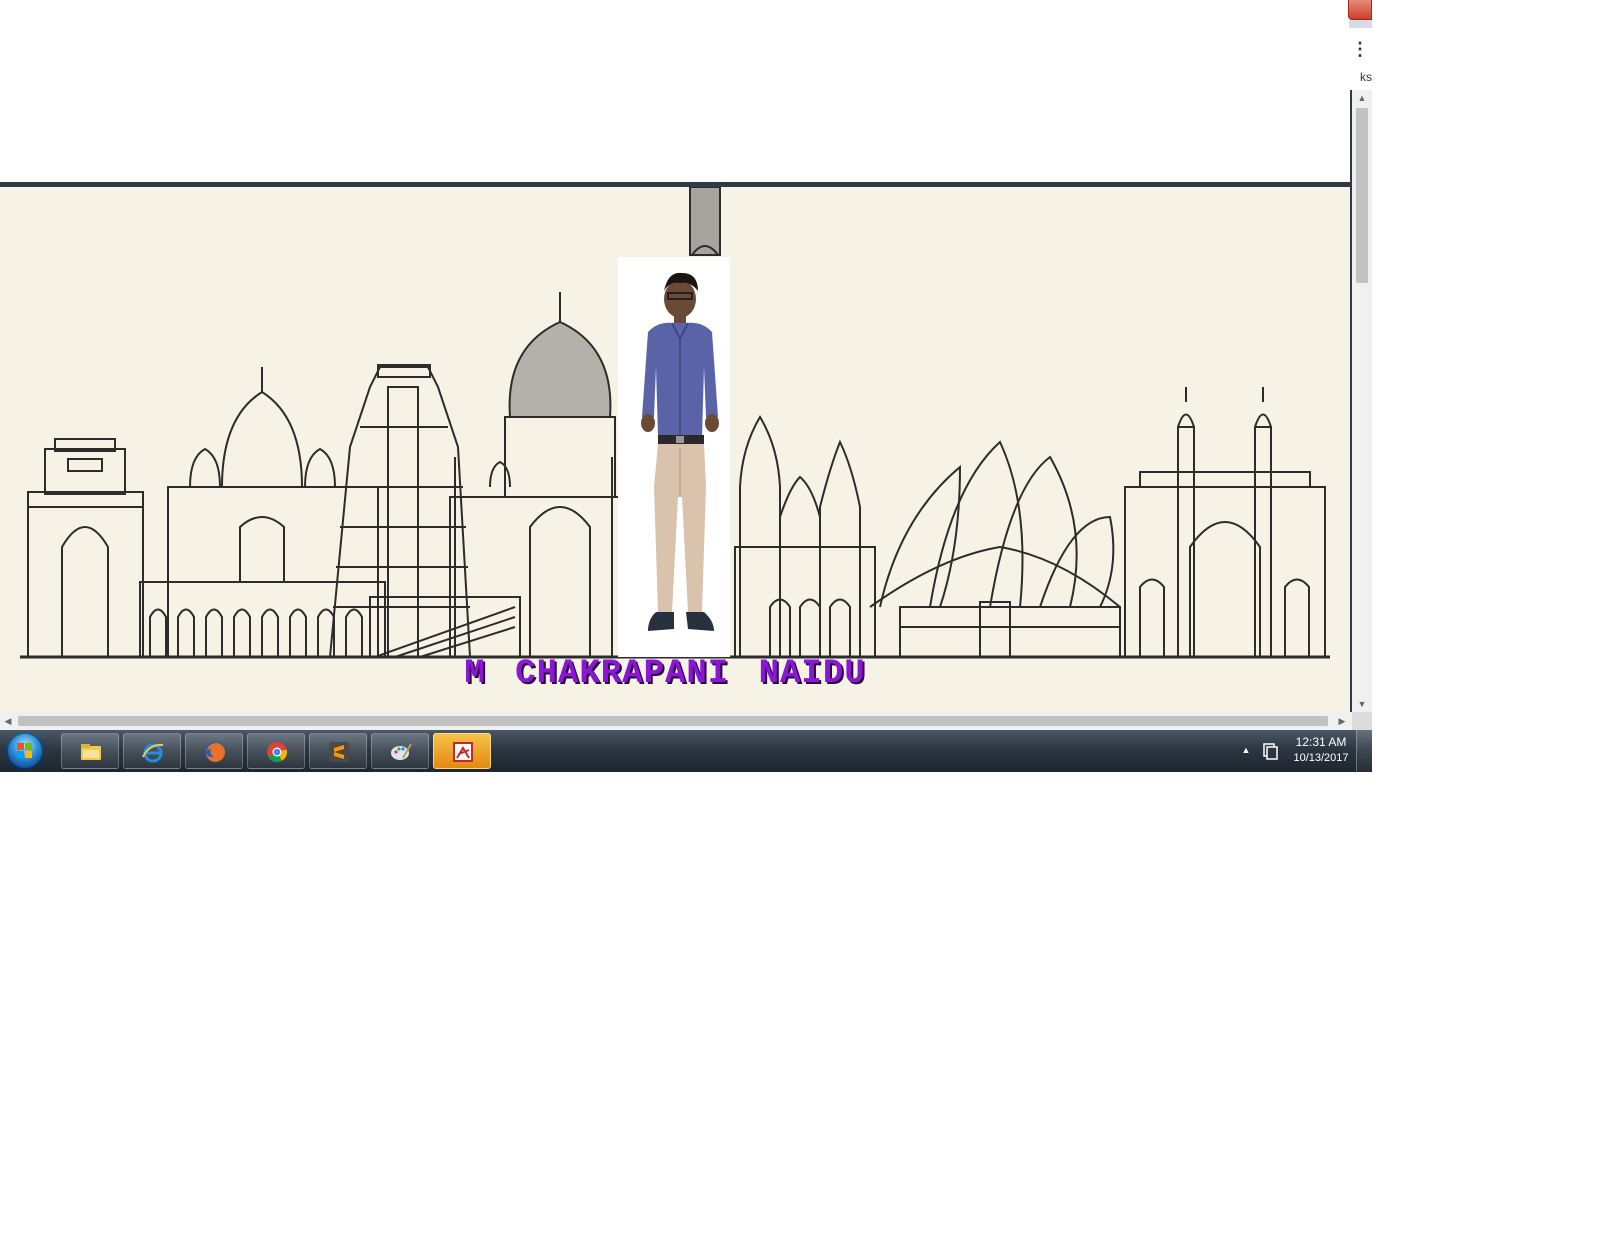  Describe the element at coordinates (705, 221) in the screenshot. I see `tower-sketch` at that location.